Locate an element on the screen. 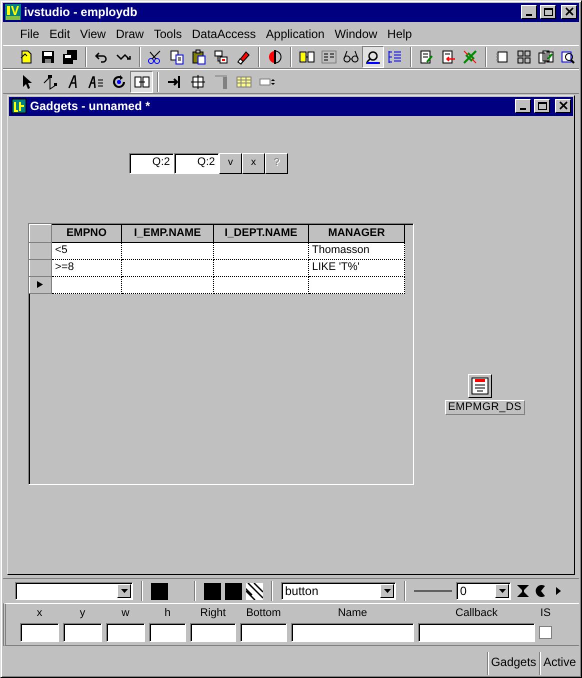 The image size is (582, 678). field-label: y is located at coordinates (83, 614).